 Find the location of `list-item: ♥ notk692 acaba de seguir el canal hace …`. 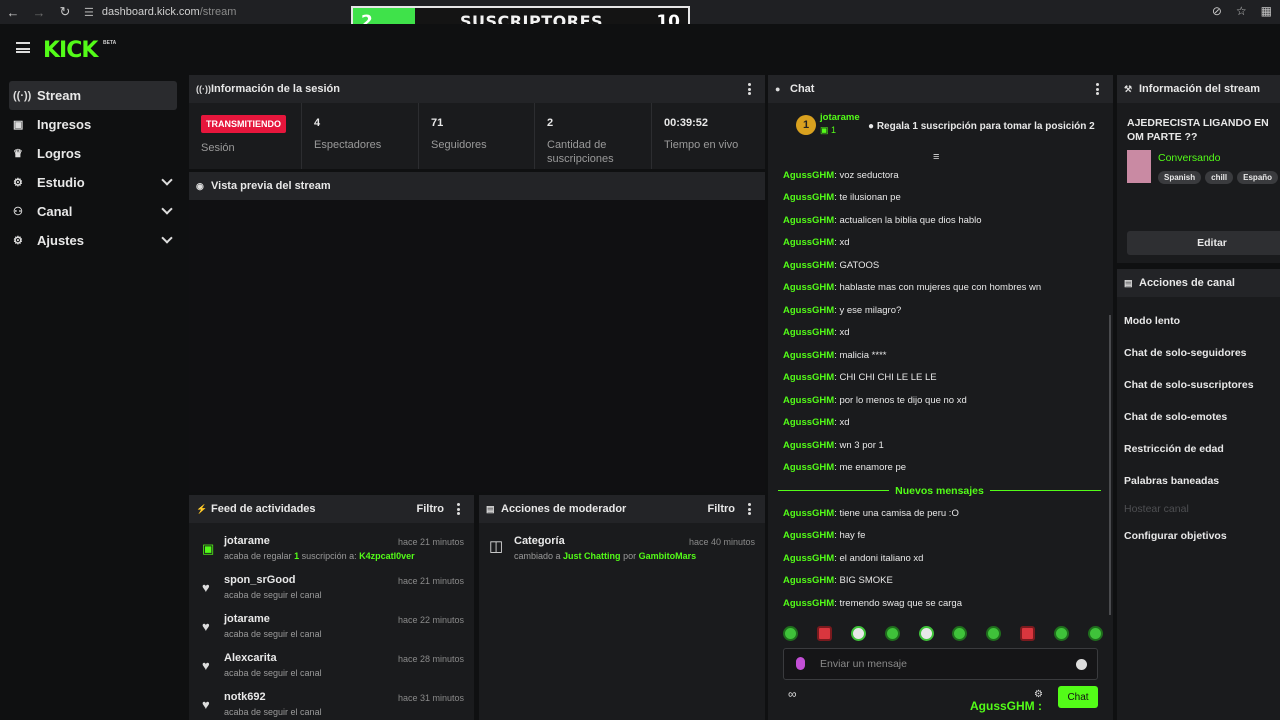

list-item: ♥ notk692 acaba de seguir el canal hace … is located at coordinates (331, 702).